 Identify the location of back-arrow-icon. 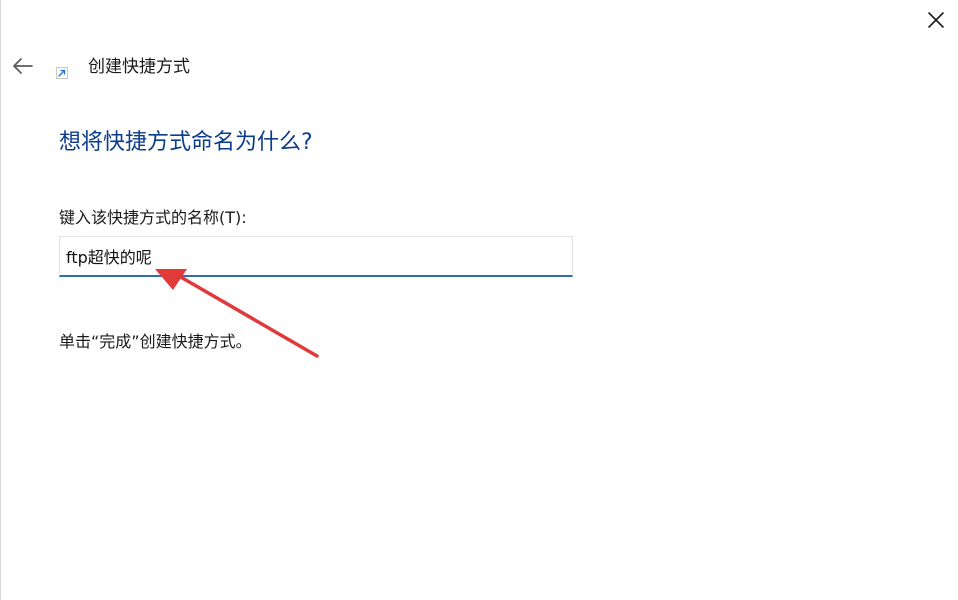
(23, 66).